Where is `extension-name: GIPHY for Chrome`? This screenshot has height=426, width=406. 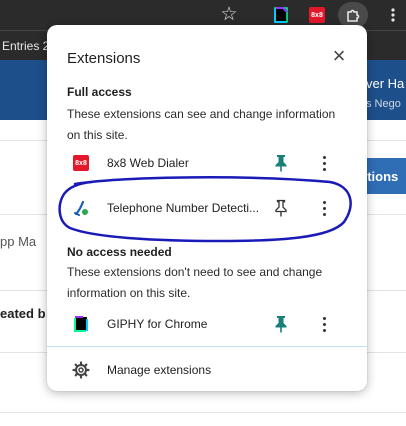 extension-name: GIPHY for Chrome is located at coordinates (157, 324).